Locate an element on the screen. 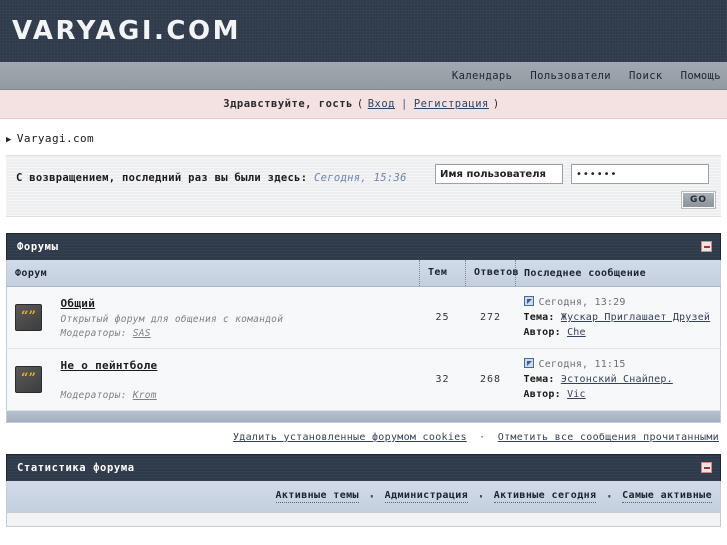 This screenshot has height=545, width=727. login-link: Вход is located at coordinates (381, 104).